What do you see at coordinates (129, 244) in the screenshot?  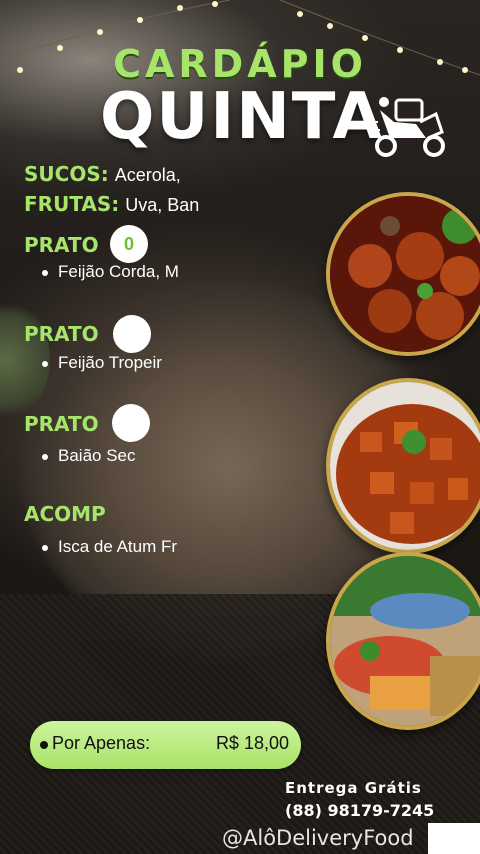 I see `prato-1-number: 0` at bounding box center [129, 244].